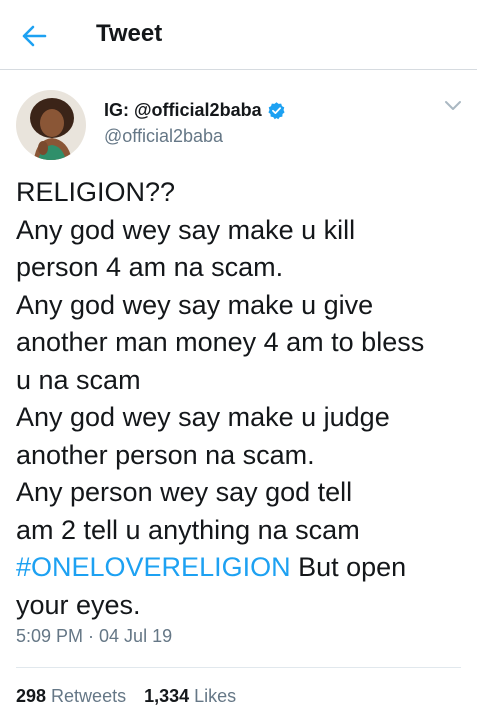 Image resolution: width=477 pixels, height=720 pixels. I want to click on avatar-image, so click(51, 125).